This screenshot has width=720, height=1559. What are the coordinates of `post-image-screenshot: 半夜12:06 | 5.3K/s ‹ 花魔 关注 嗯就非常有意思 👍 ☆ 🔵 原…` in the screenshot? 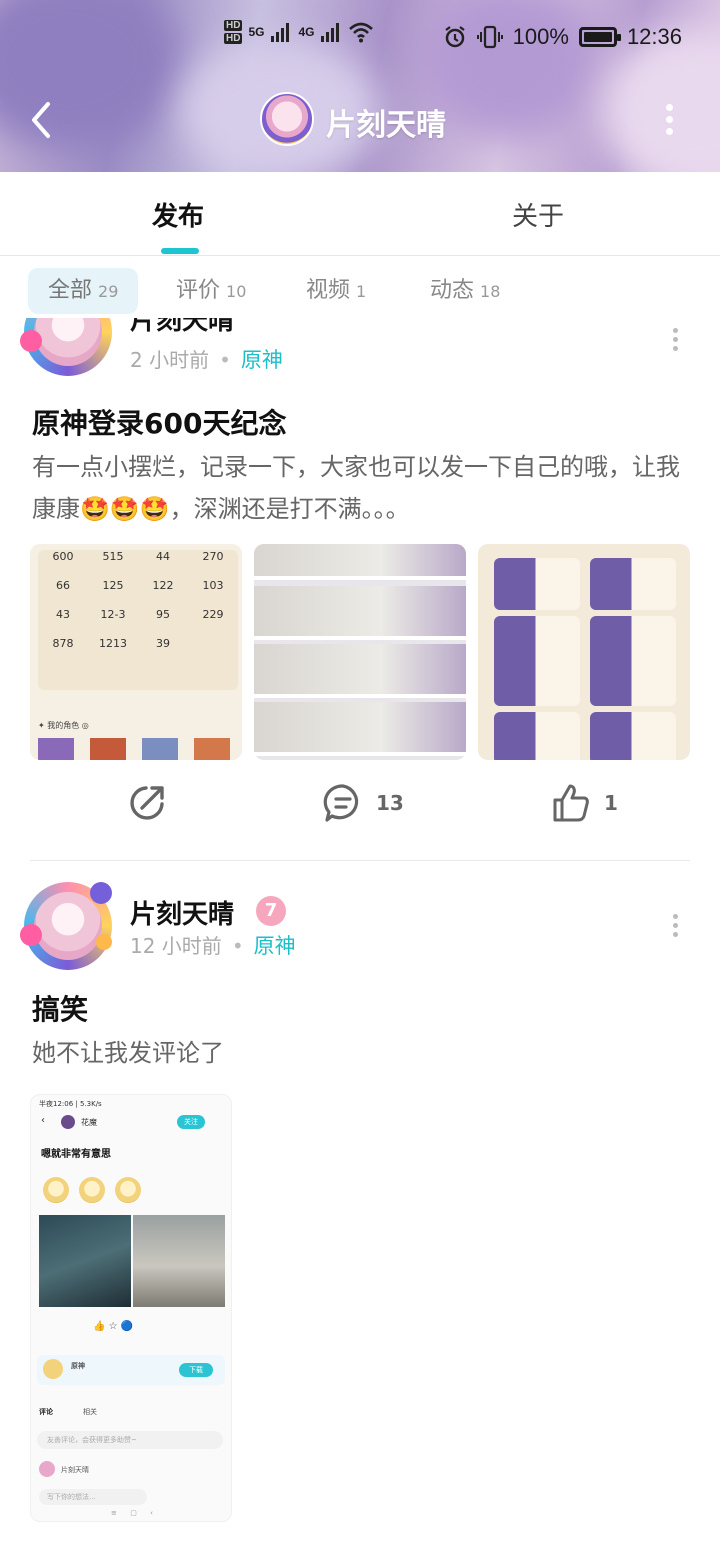 It's located at (131, 1308).